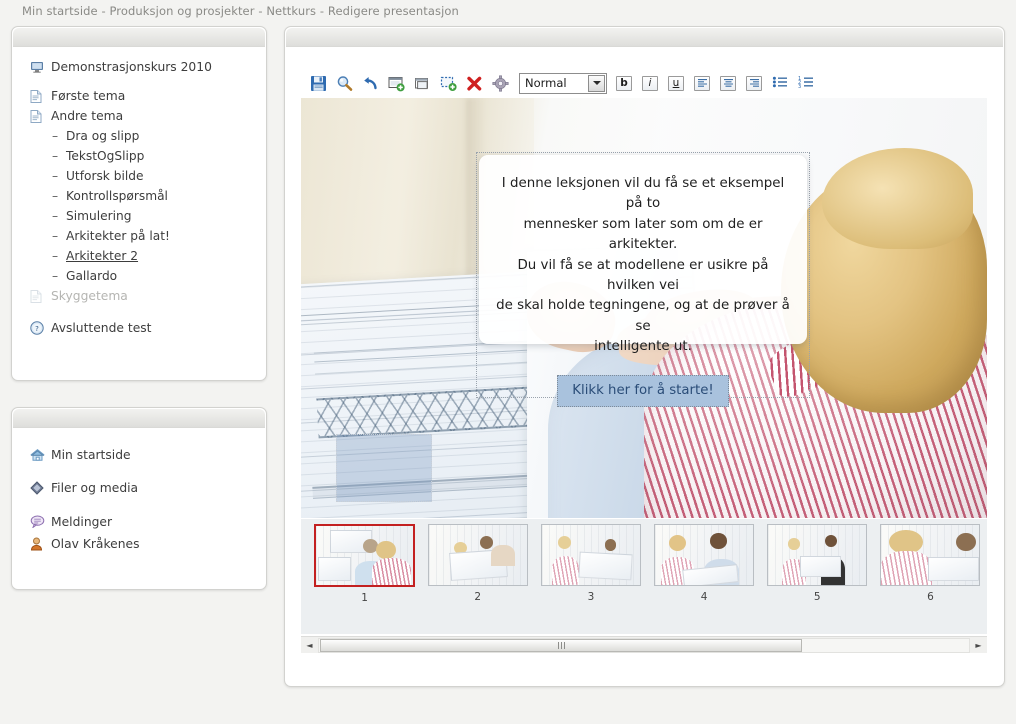 This screenshot has width=1016, height=724. Describe the element at coordinates (148, 487) in the screenshot. I see `sidebar-item-filer-og-media: Filer og media` at that location.